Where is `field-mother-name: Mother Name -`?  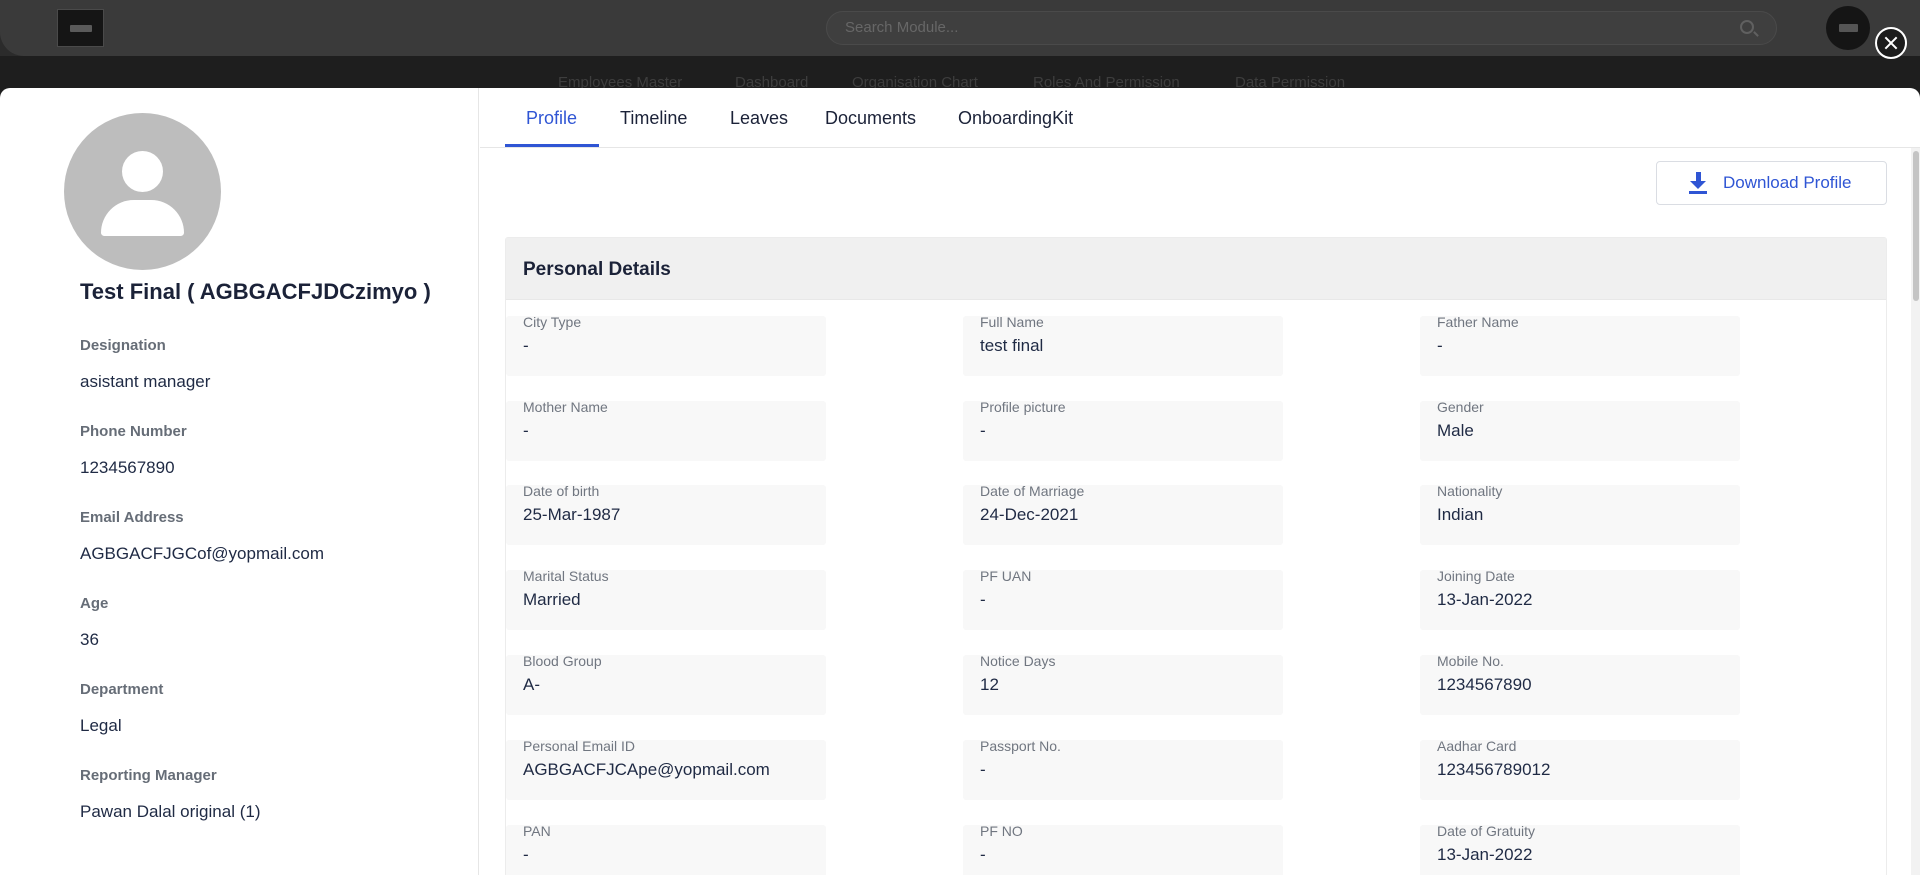
field-mother-name: Mother Name - is located at coordinates (666, 430).